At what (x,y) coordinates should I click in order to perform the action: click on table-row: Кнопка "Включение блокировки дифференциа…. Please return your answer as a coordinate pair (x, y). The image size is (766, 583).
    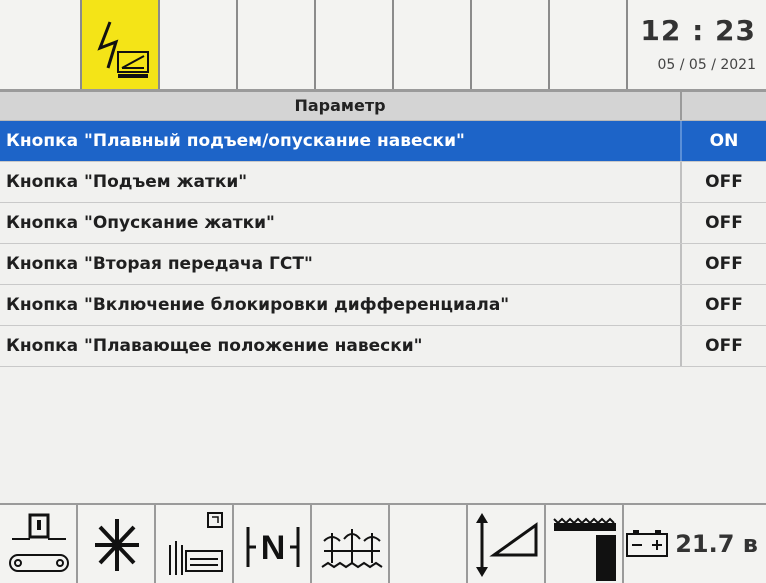
    Looking at the image, I should click on (383, 305).